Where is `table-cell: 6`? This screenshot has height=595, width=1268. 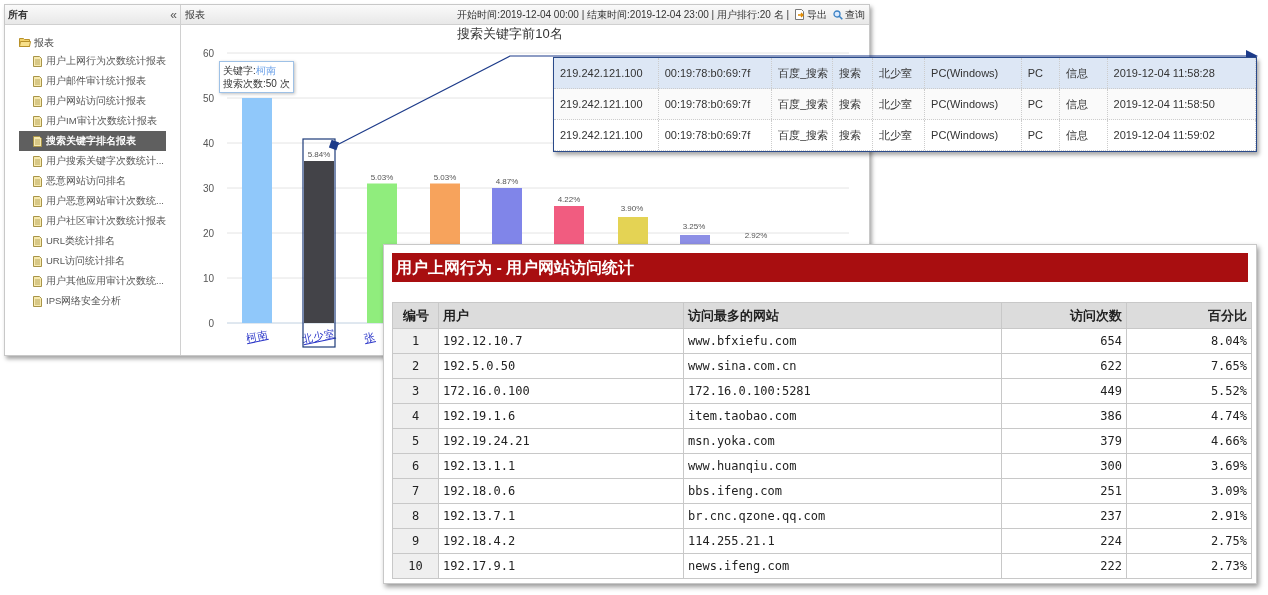 table-cell: 6 is located at coordinates (416, 466).